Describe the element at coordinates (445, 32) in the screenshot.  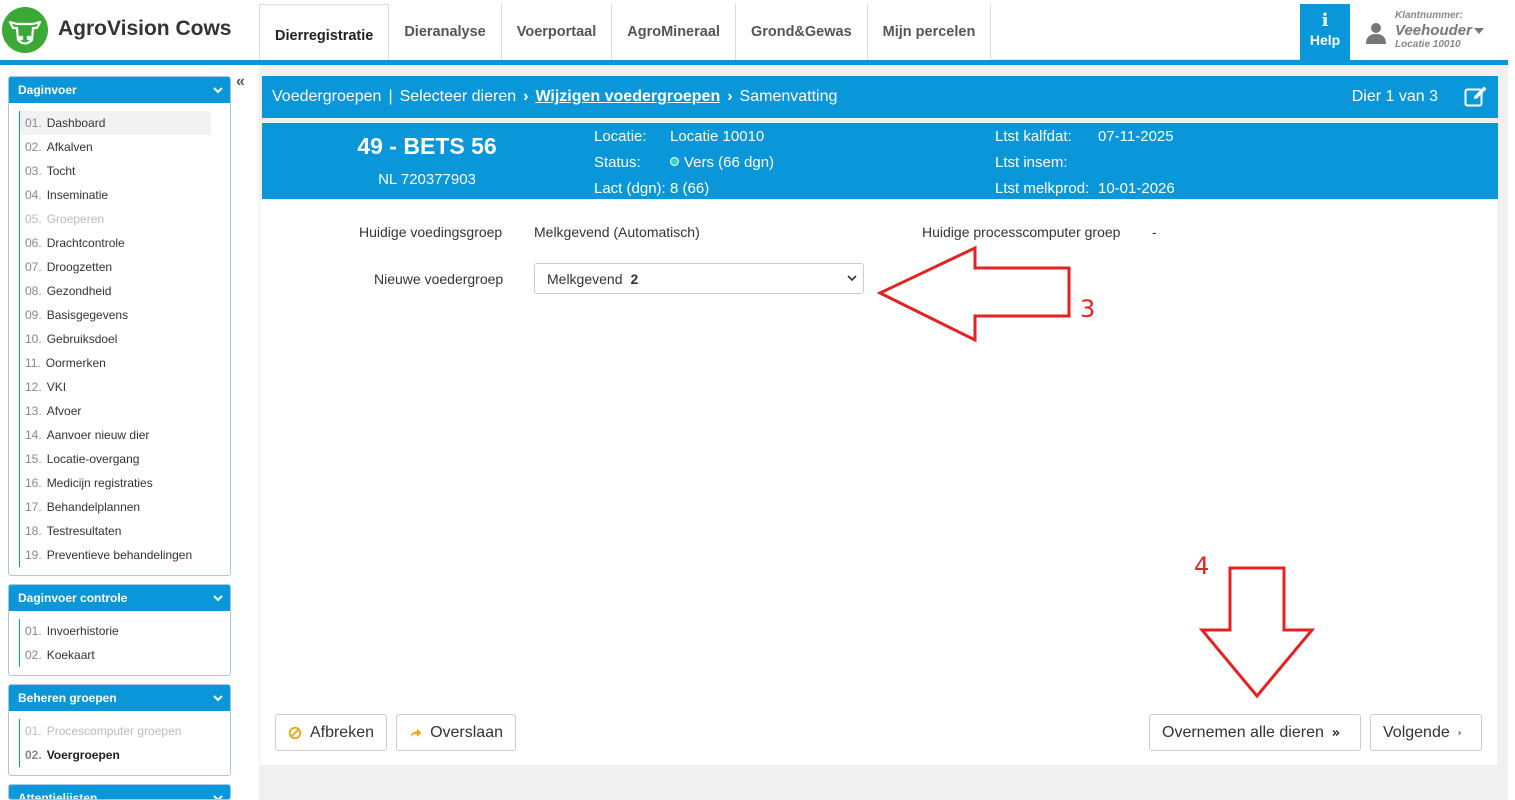
I see `tab-dieranalyse: Dieranalyse` at that location.